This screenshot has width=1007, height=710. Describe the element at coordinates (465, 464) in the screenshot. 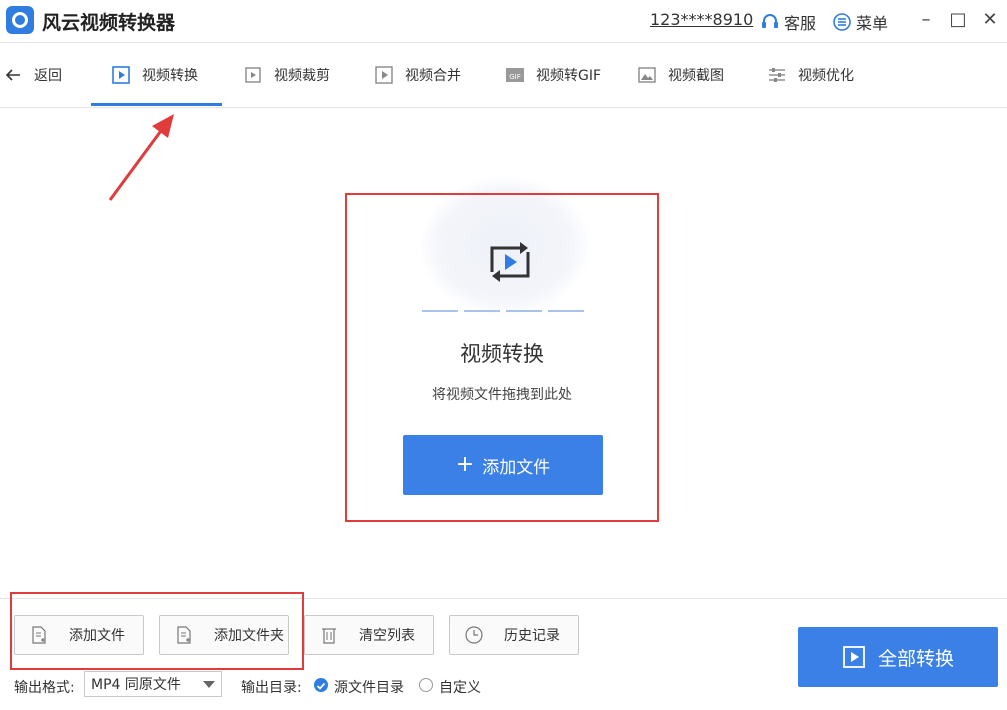

I see `plus-icon: +` at that location.